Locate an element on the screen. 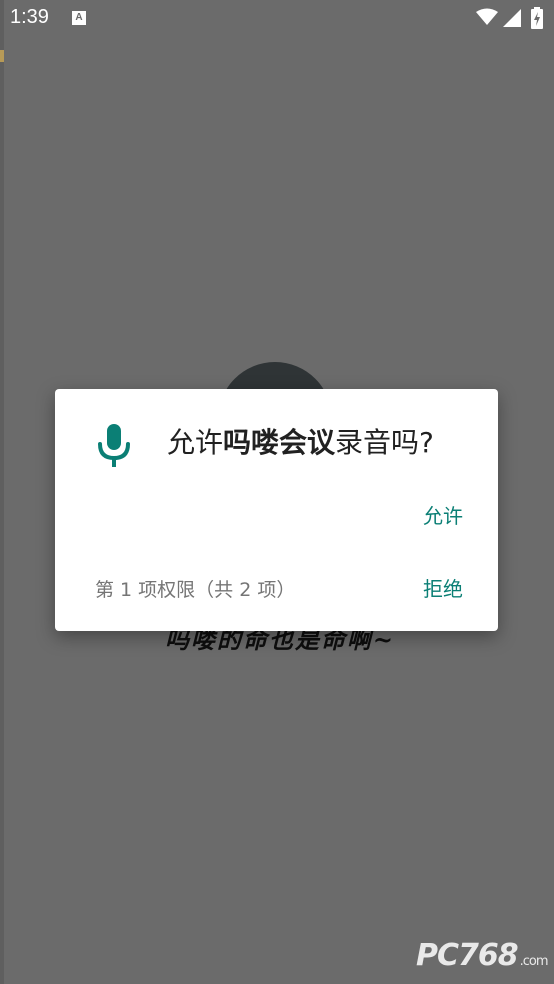  notification-icon: A is located at coordinates (79, 18).